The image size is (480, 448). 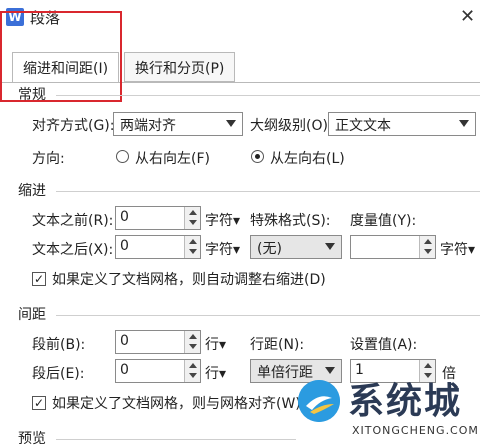 What do you see at coordinates (148, 126) in the screenshot?
I see `alignment-value: 两端对齐` at bounding box center [148, 126].